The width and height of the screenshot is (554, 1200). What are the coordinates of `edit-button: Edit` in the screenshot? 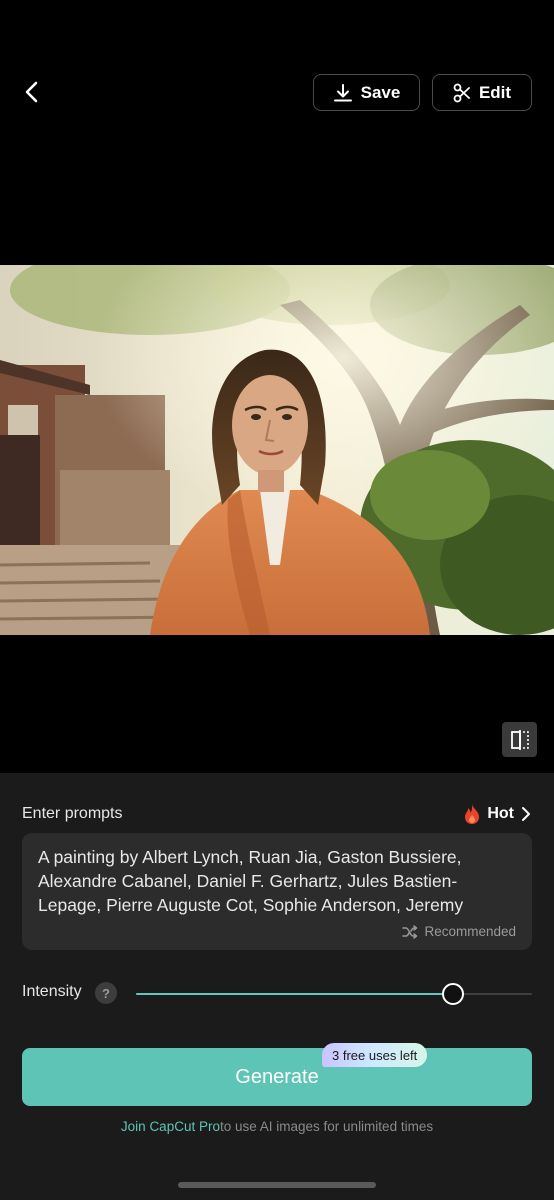 It's located at (482, 92).